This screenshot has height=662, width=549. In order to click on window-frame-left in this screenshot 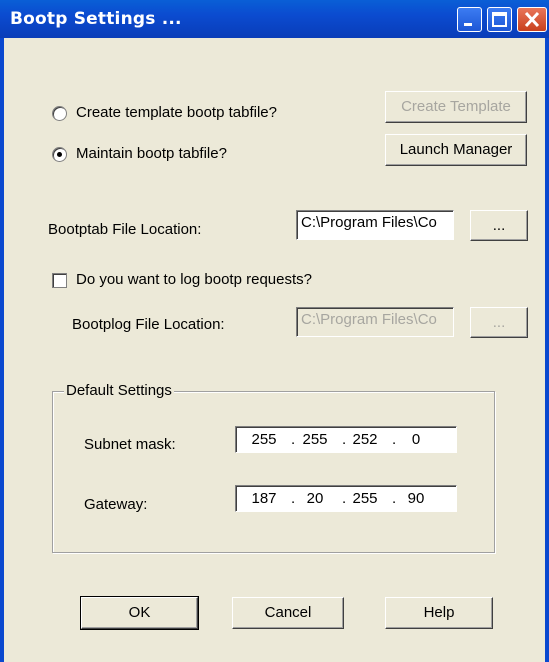, I will do `click(2, 350)`.